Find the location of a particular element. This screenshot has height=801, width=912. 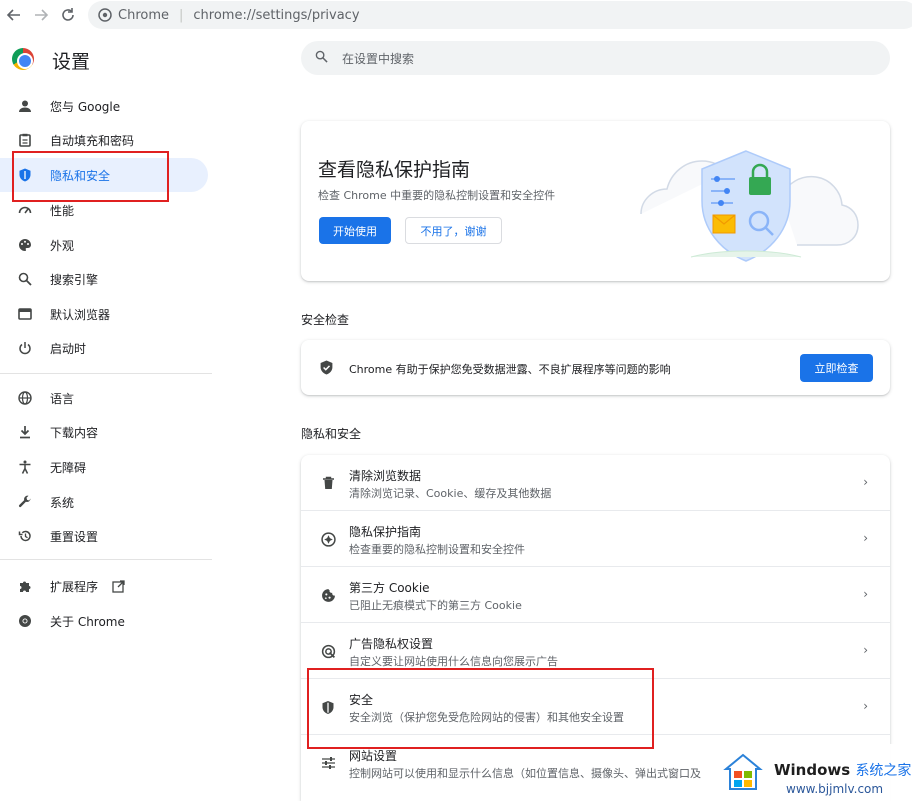

list-item-clear-browsing-data: 清除浏览数据 清除浏览记录、Cookie、缓存及其他数据 › is located at coordinates (595, 483).